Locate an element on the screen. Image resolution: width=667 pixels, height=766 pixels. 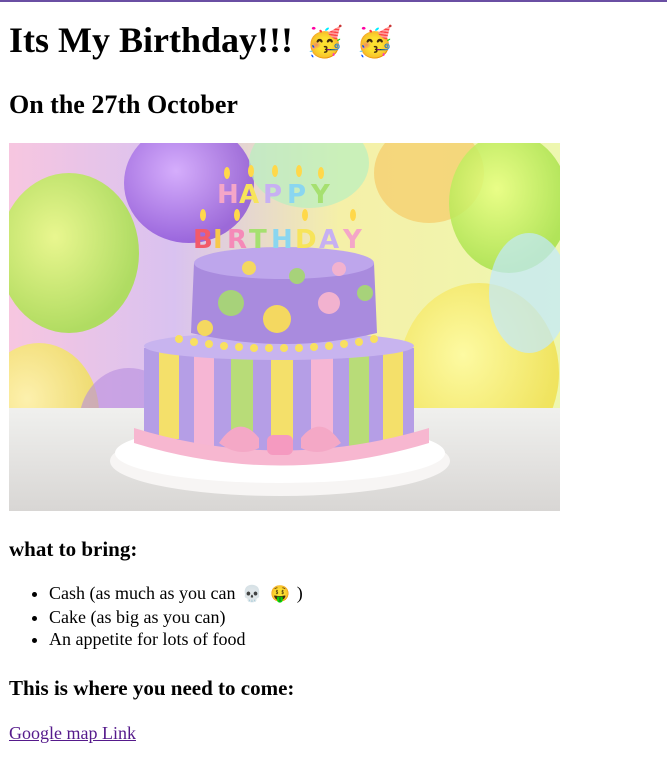
list-item: Cake (as big as you can) is located at coordinates (358, 617).